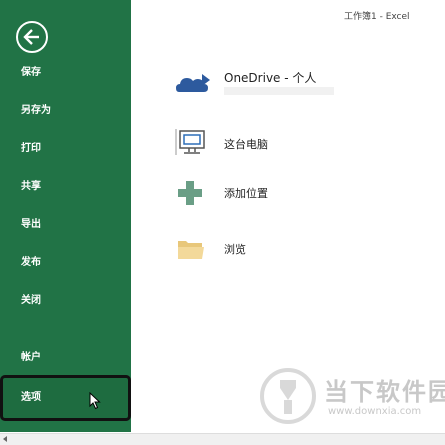 The width and height of the screenshot is (445, 445). I want to click on back-arrow-icon, so click(31, 37).